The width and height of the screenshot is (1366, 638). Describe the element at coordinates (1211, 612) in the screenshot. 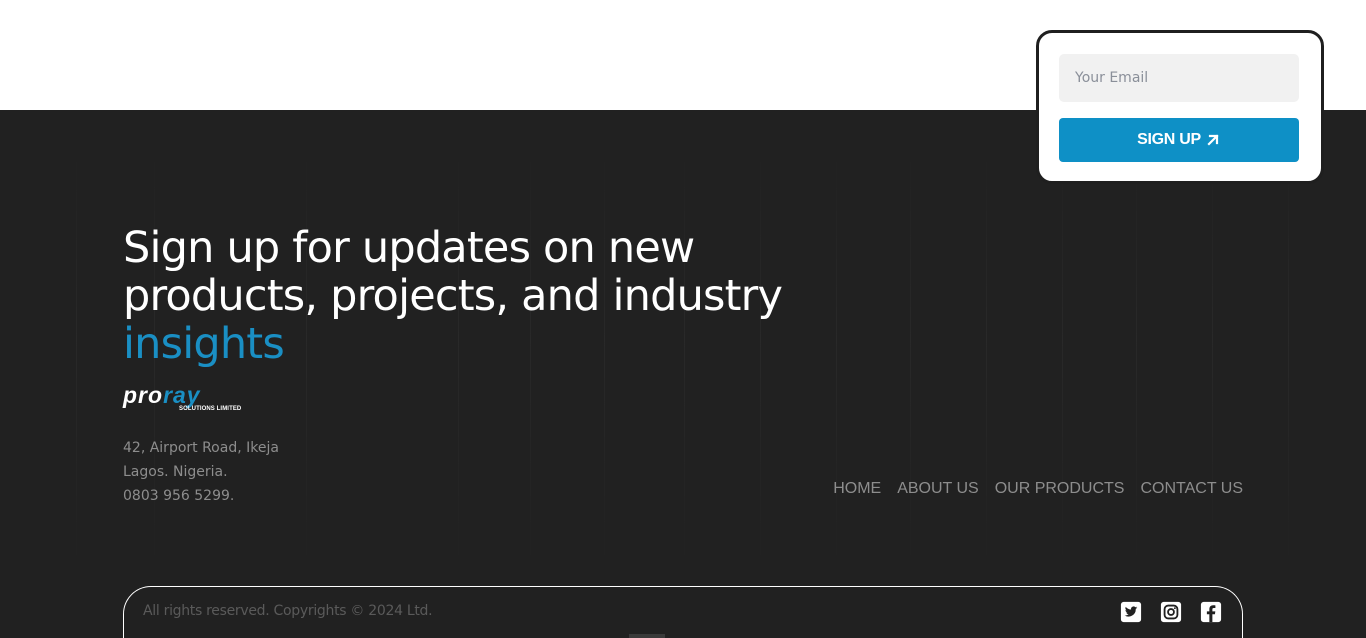

I see `facebook-icon` at that location.